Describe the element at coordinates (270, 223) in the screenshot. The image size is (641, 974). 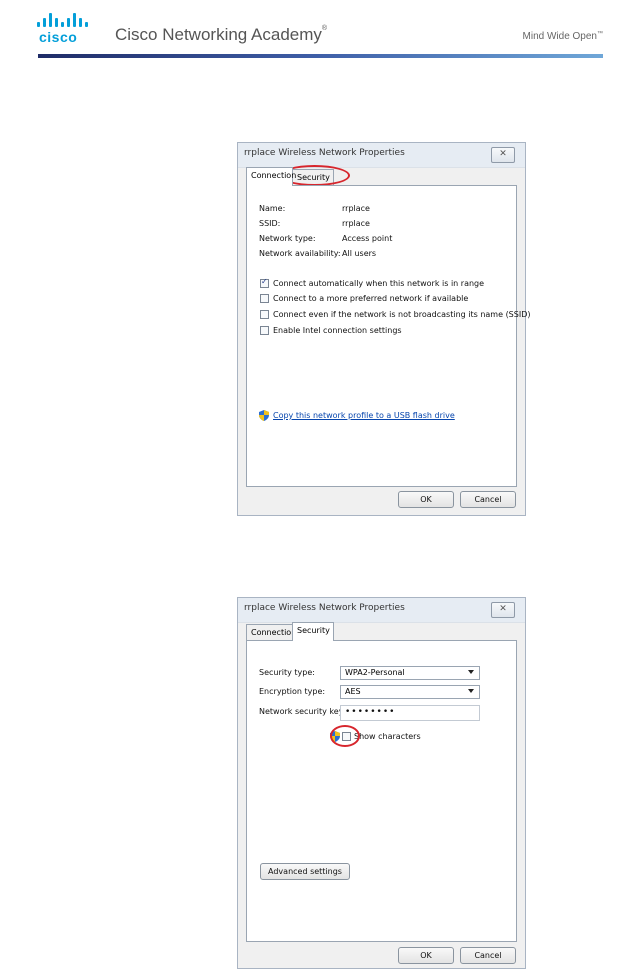
I see `field-label-ssid: SSID:` at that location.